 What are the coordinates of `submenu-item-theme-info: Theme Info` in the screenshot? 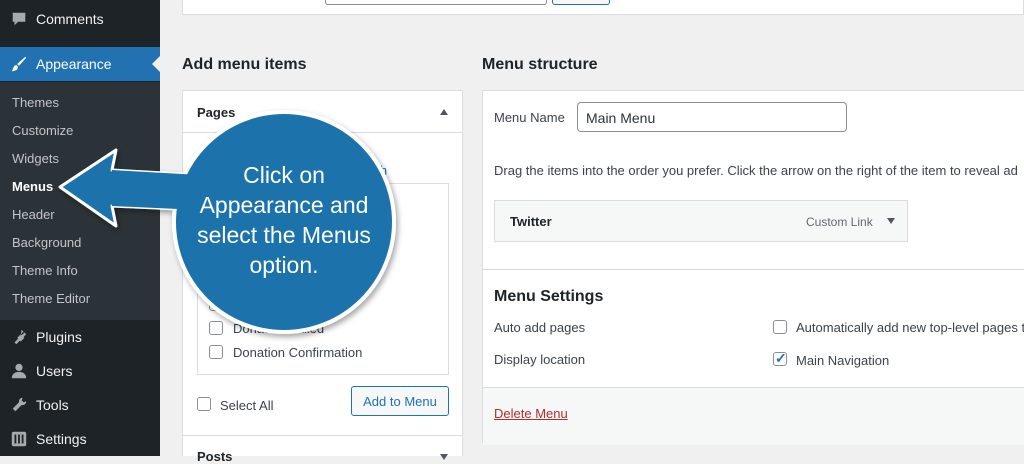 It's located at (45, 270).